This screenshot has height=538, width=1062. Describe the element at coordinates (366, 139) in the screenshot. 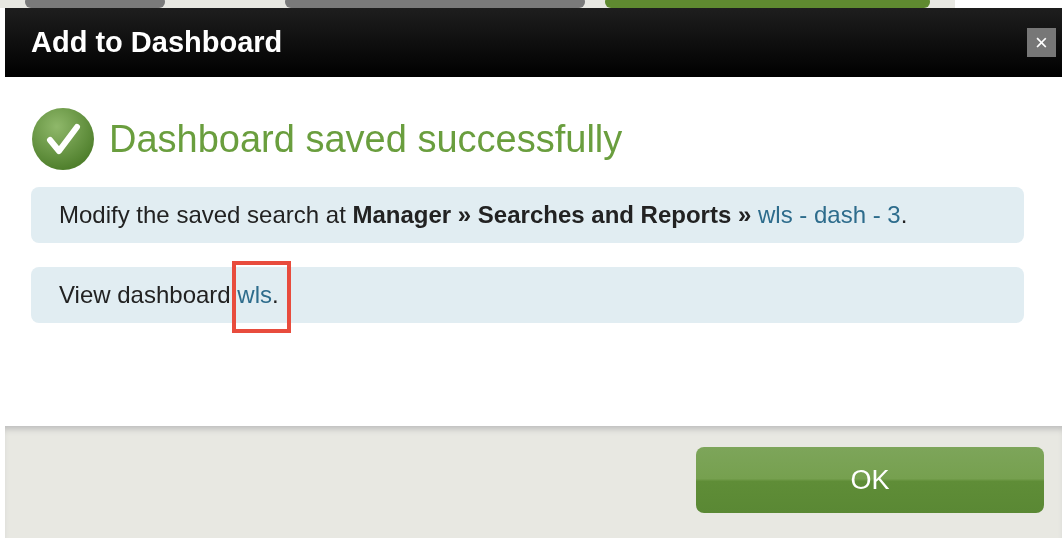

I see `success-heading: Dashboard saved successfully` at that location.